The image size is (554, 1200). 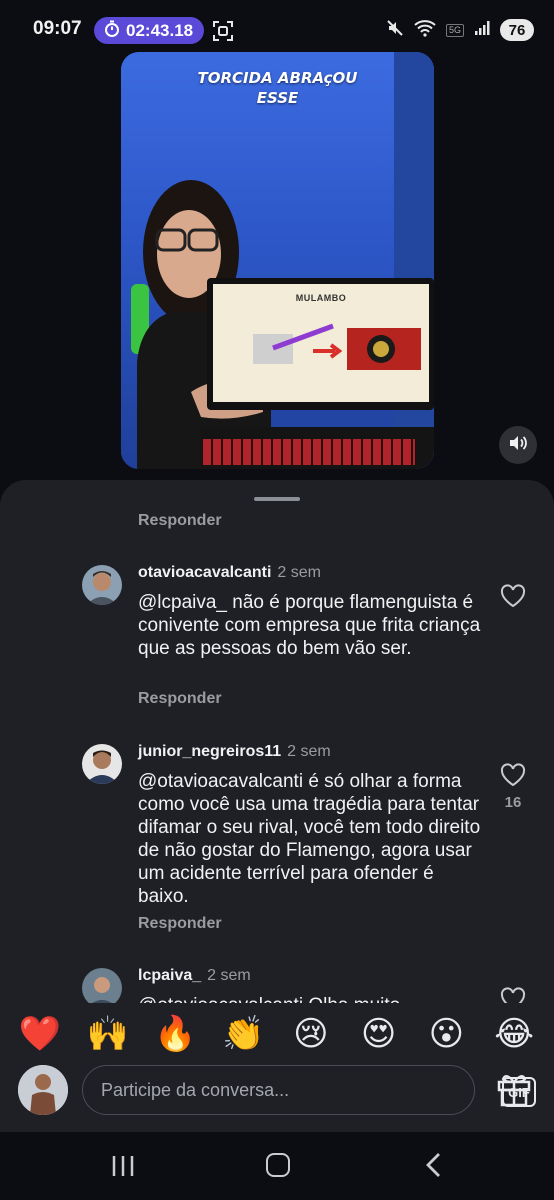 What do you see at coordinates (277, 78) in the screenshot?
I see `caption-line-1: TORCIDA ABRAçOU` at bounding box center [277, 78].